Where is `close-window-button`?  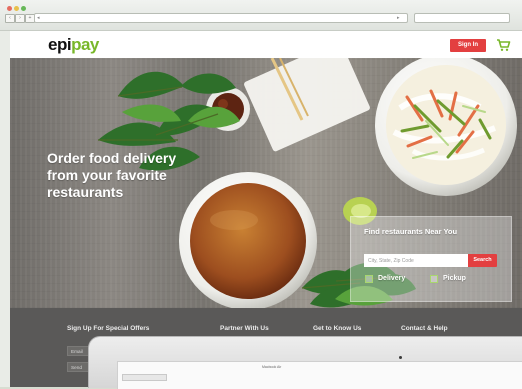
close-window-button is located at coordinates (9, 8).